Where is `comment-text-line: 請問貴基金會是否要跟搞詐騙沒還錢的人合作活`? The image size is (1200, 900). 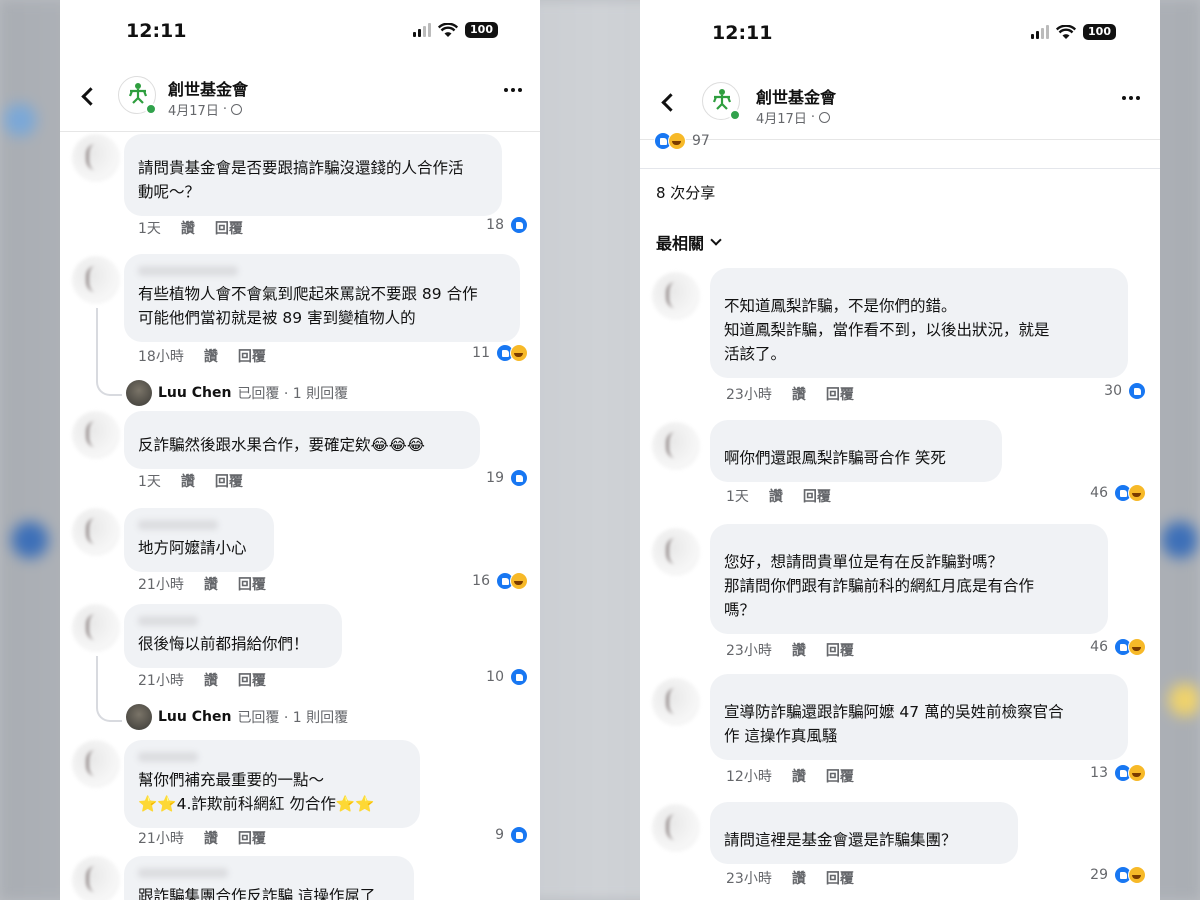
comment-text-line: 請問貴基金會是否要跟搞詐騙沒還錢的人合作活 is located at coordinates (301, 168).